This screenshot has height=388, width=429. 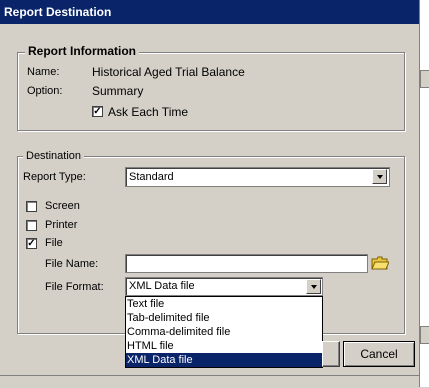 I want to click on report-information-legend: Report Information, so click(x=82, y=51).